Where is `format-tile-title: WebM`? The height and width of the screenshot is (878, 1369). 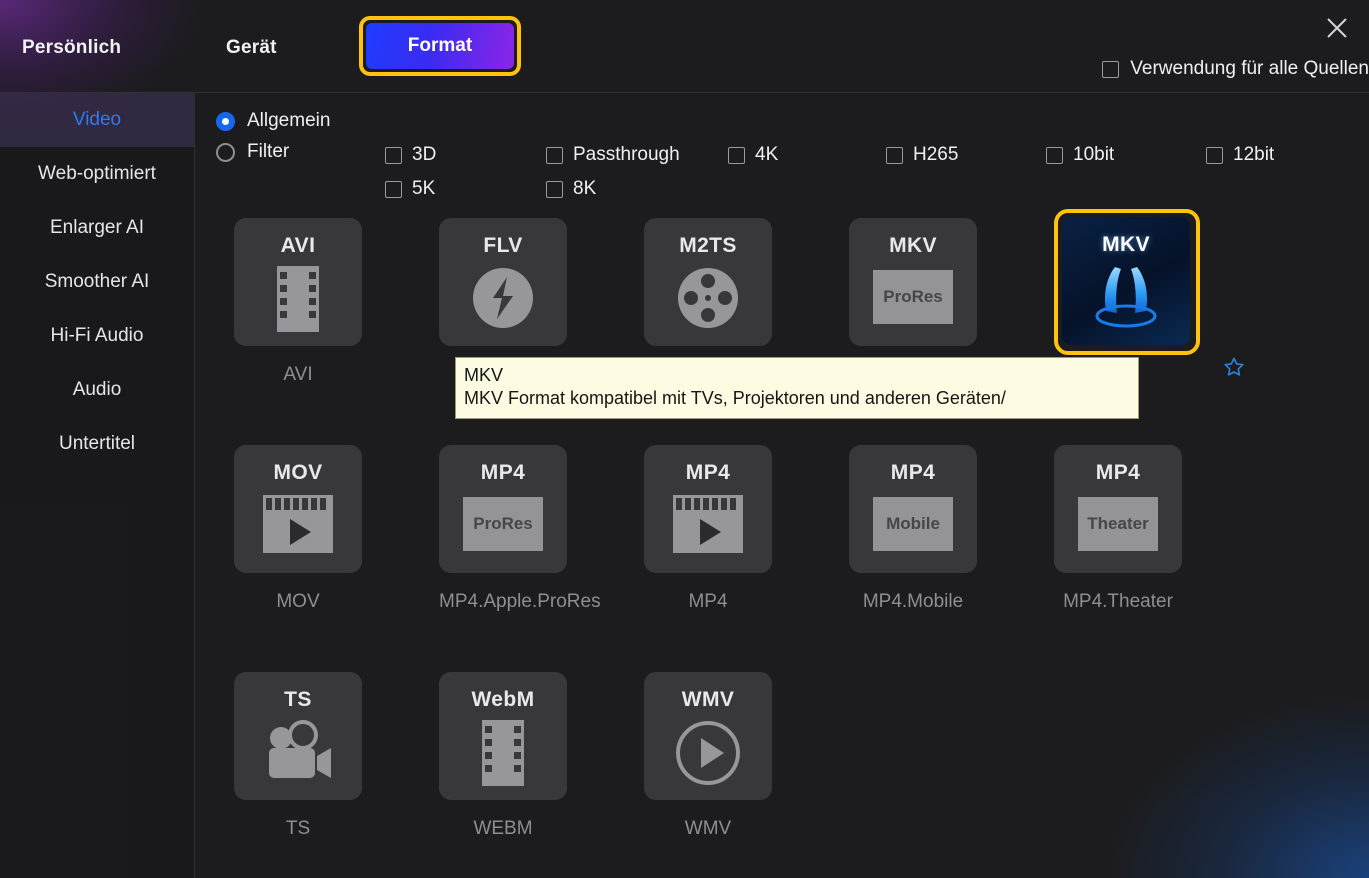
format-tile-title: WebM is located at coordinates (503, 699).